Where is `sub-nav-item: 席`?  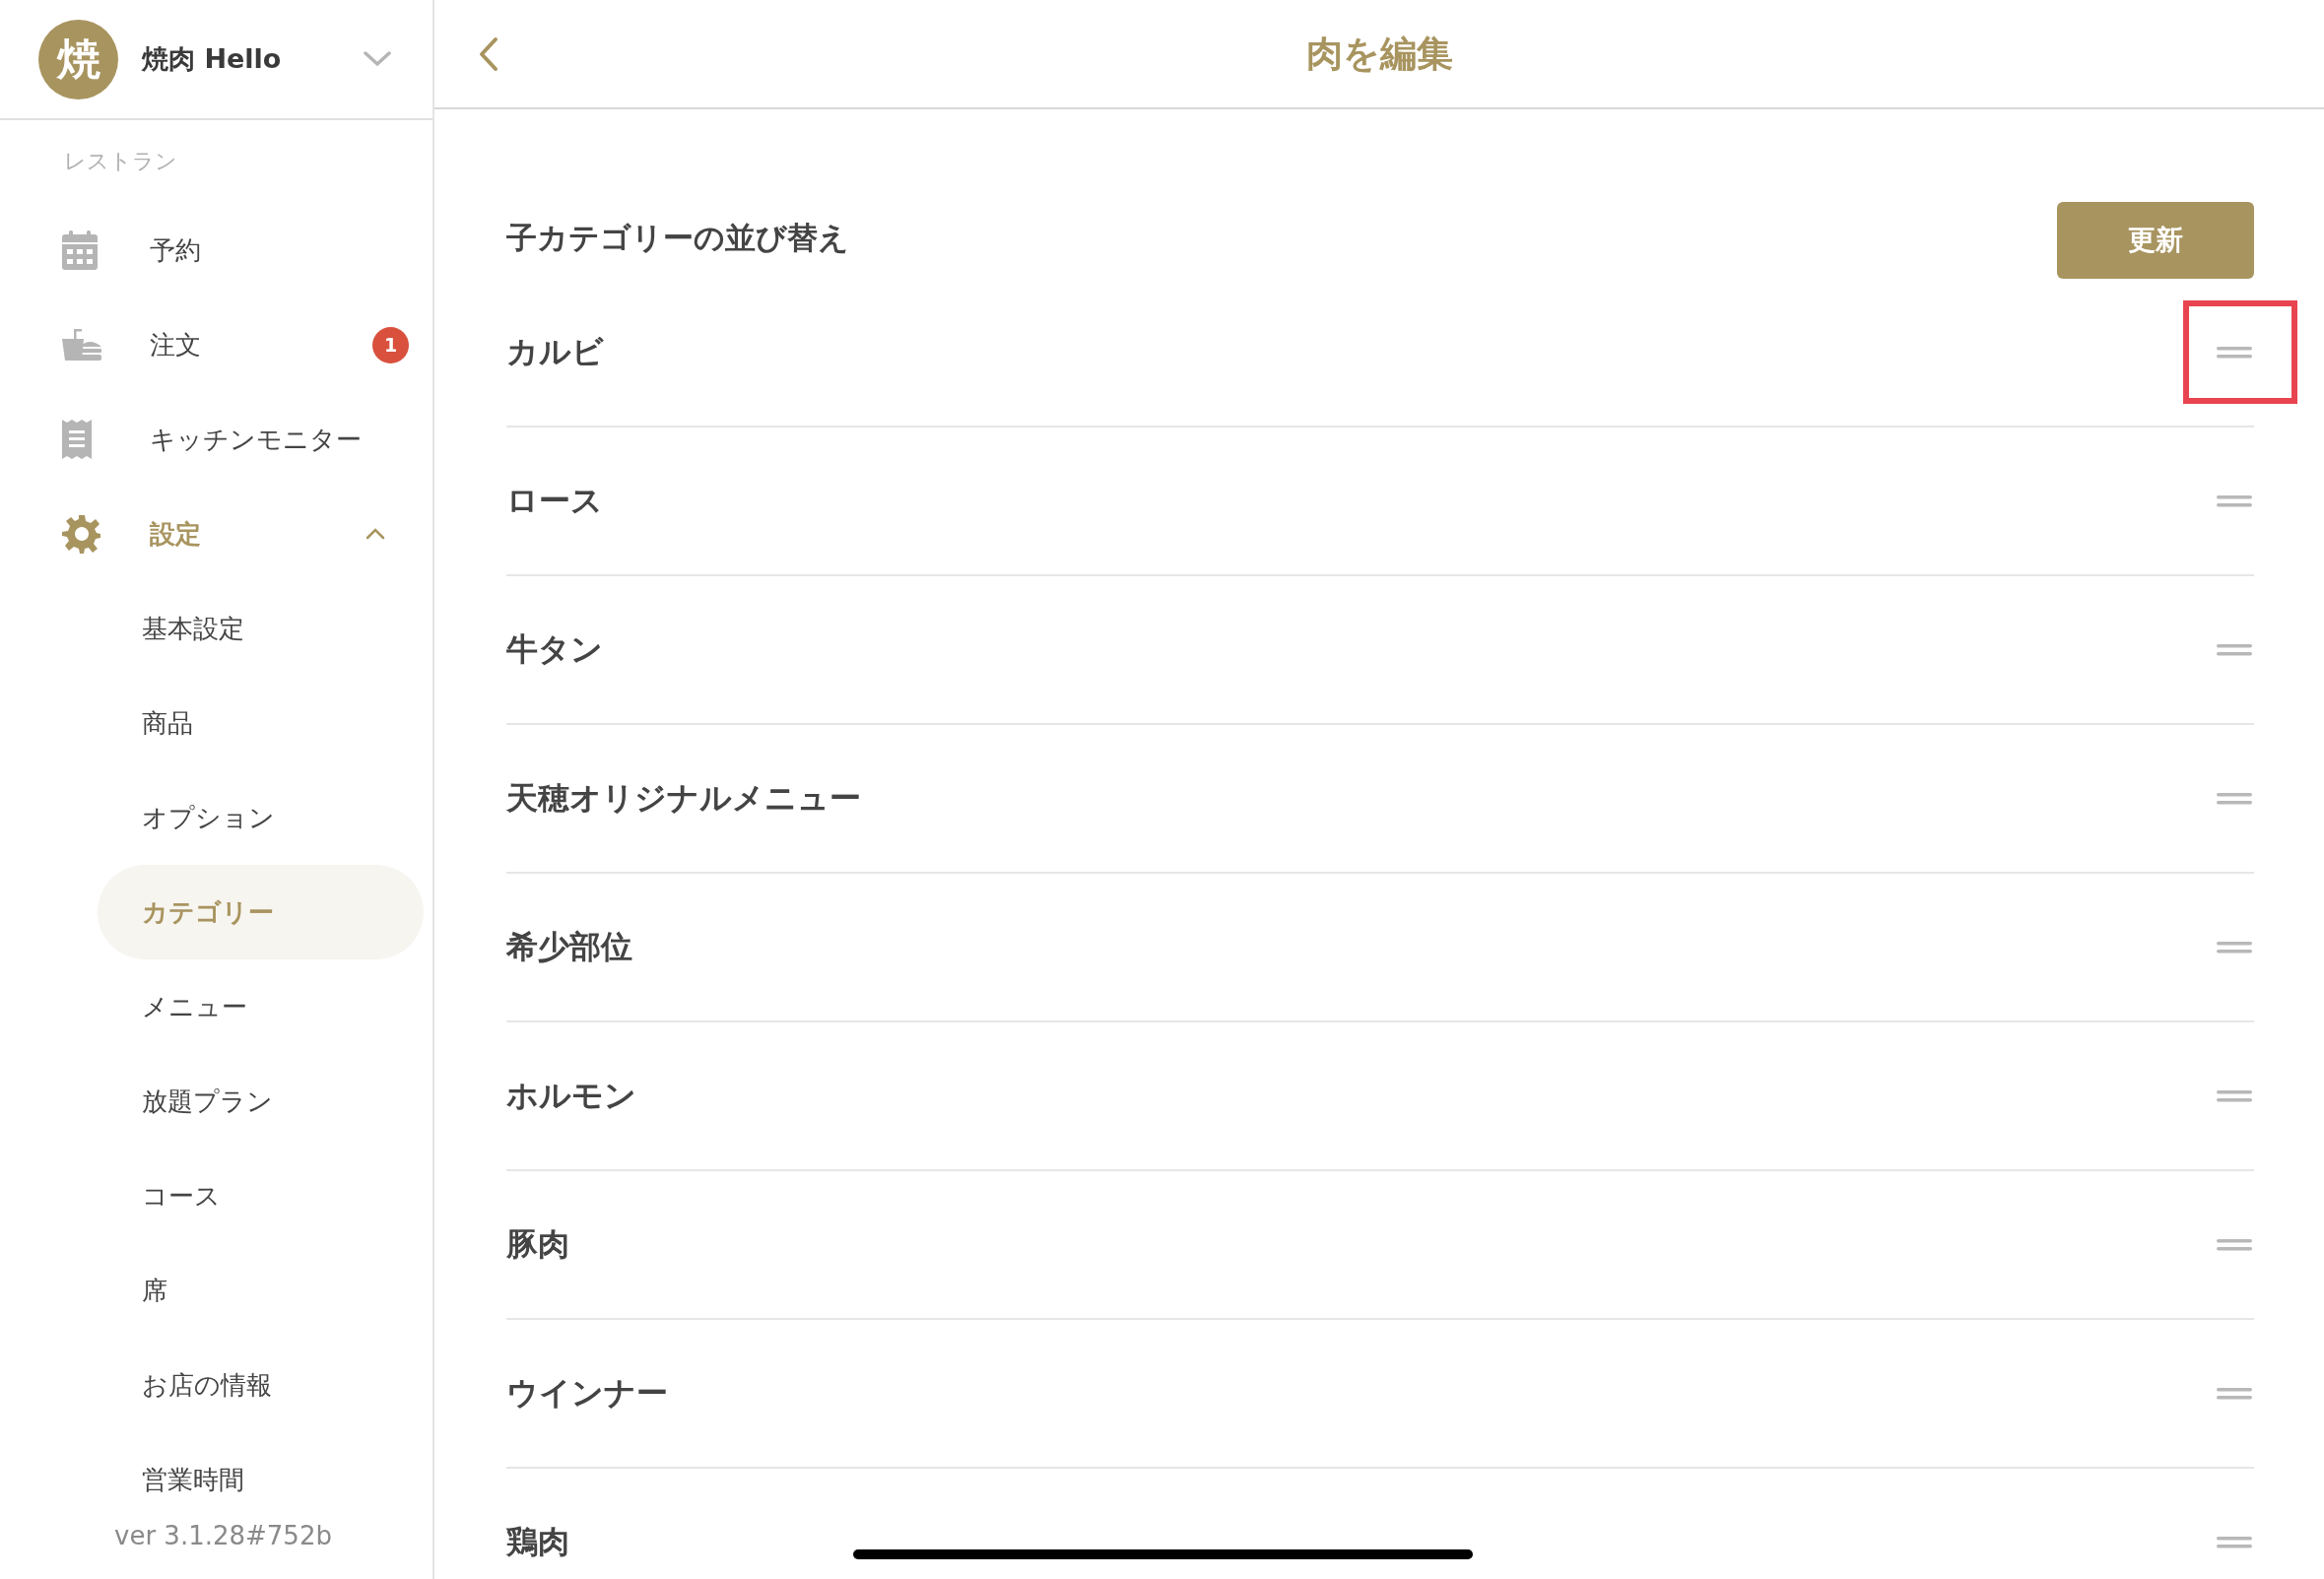 sub-nav-item: 席 is located at coordinates (261, 1290).